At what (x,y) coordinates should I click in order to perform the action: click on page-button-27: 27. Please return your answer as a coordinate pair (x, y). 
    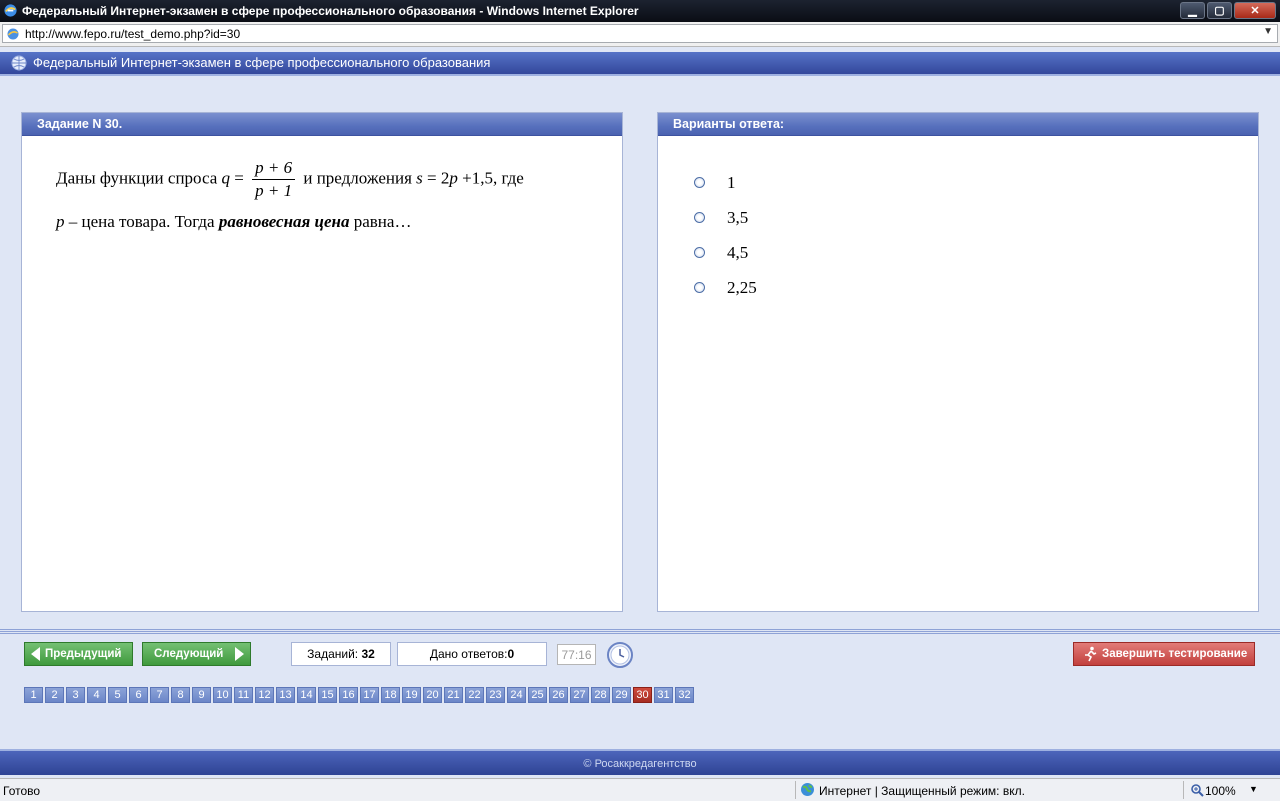
    Looking at the image, I should click on (579, 695).